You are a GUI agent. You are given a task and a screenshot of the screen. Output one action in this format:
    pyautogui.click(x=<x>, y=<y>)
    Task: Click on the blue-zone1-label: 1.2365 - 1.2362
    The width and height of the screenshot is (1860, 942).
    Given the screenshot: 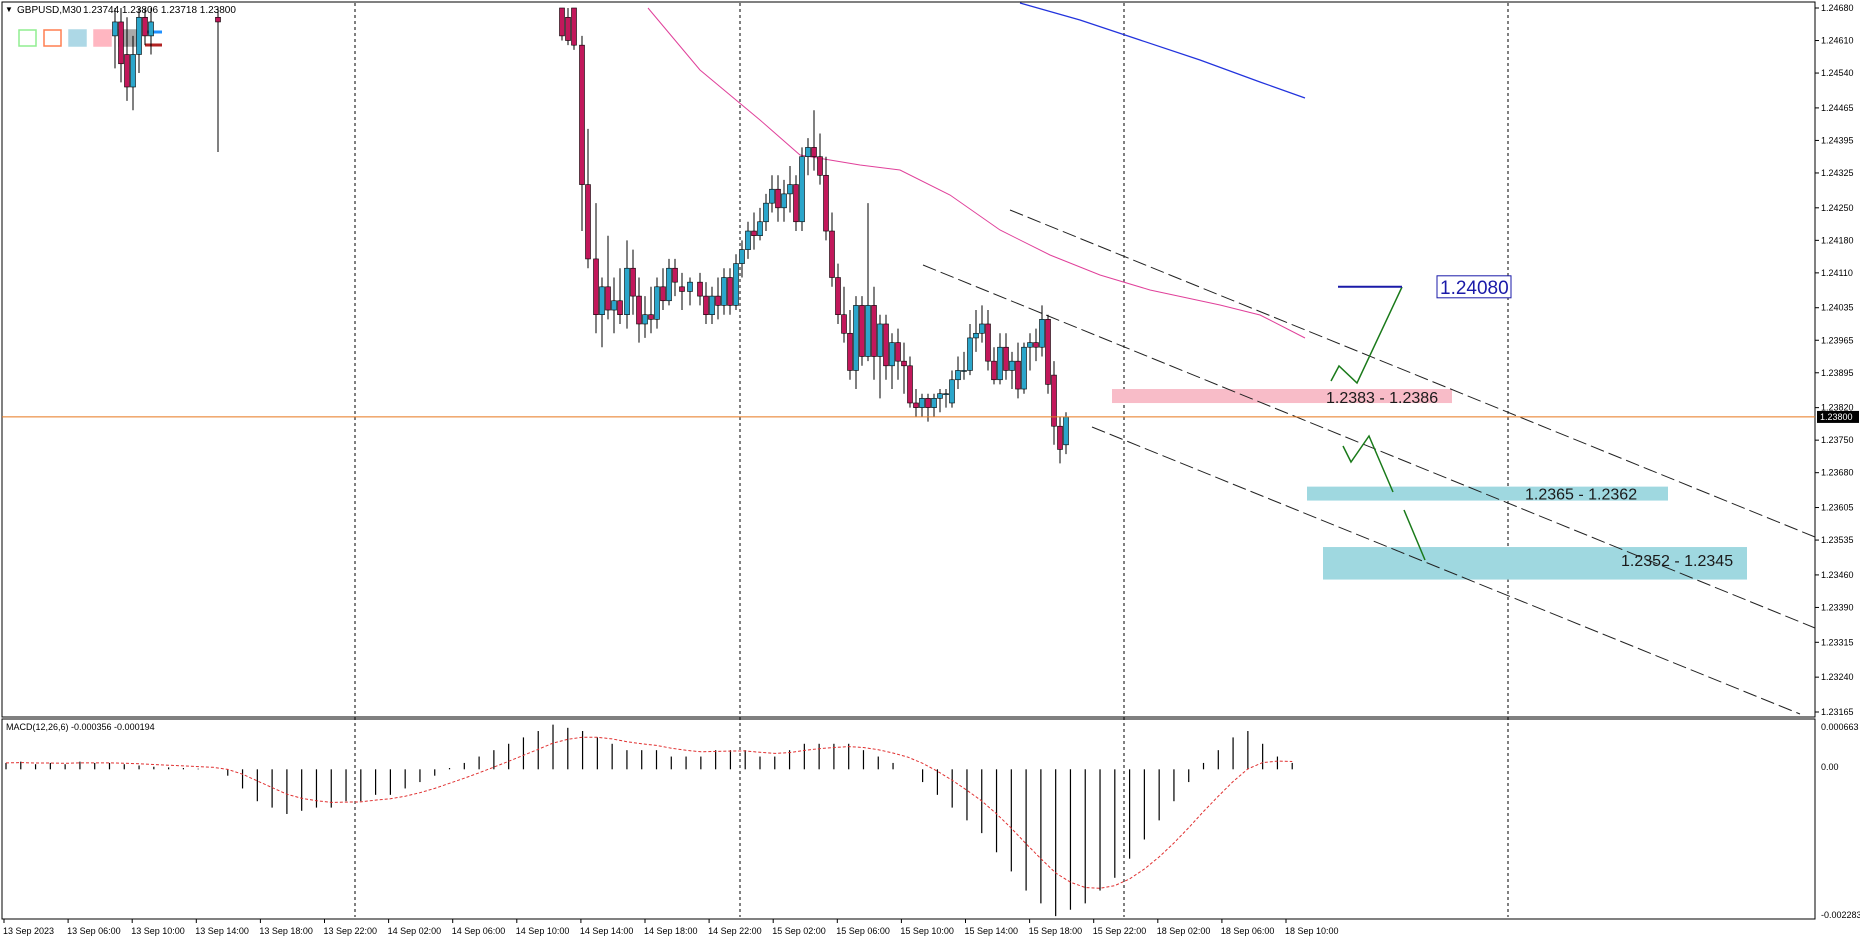 What is the action you would take?
    pyautogui.click(x=1581, y=495)
    